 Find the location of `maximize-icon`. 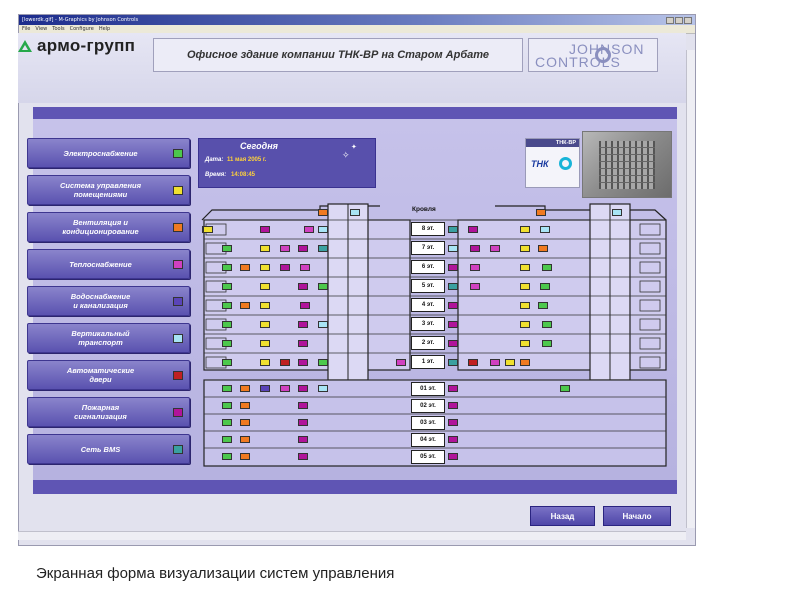

maximize-icon is located at coordinates (679, 20).